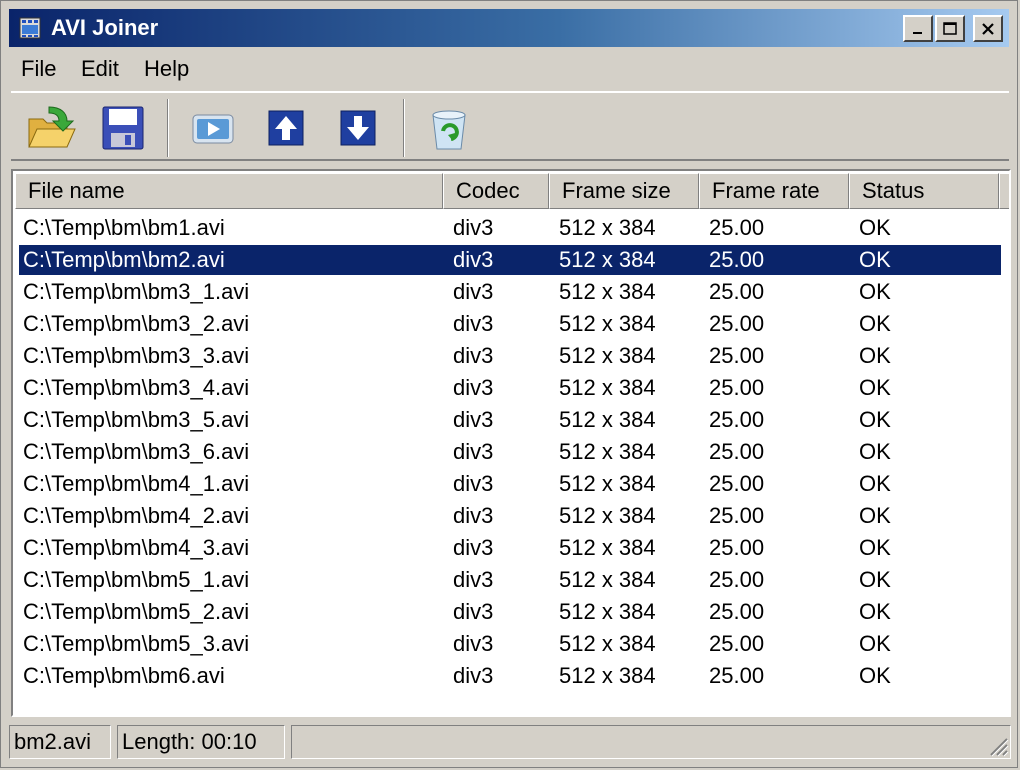 Image resolution: width=1020 pixels, height=770 pixels. Describe the element at coordinates (229, 191) in the screenshot. I see `column-header-file-name: File name` at that location.